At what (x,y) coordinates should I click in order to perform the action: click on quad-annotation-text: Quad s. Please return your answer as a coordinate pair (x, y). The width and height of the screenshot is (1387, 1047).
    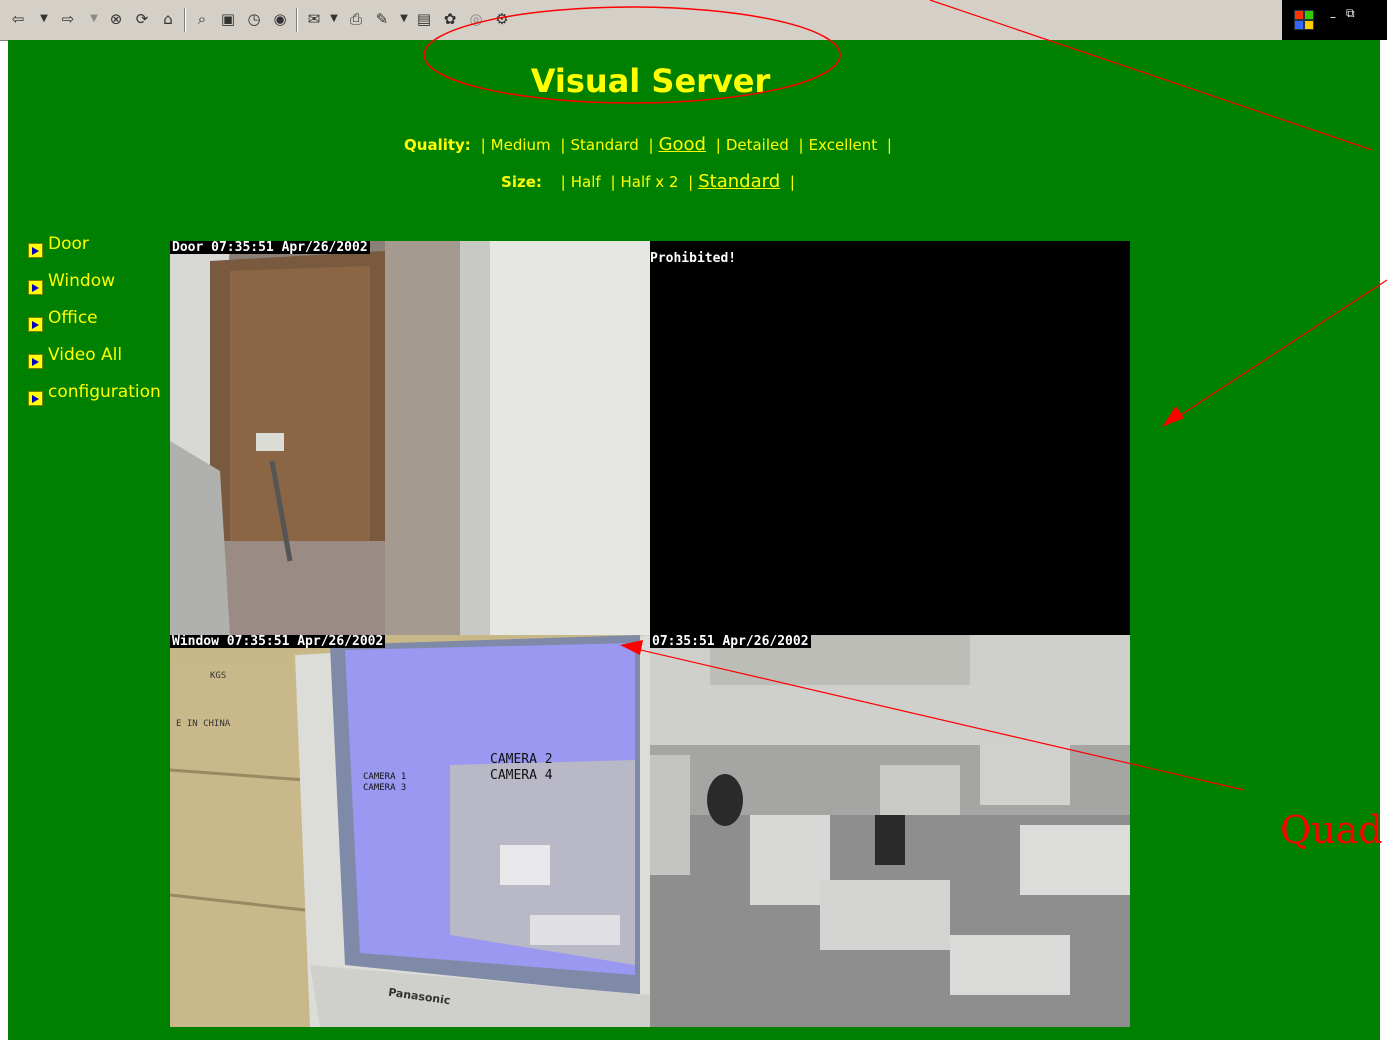
    Looking at the image, I should click on (1333, 830).